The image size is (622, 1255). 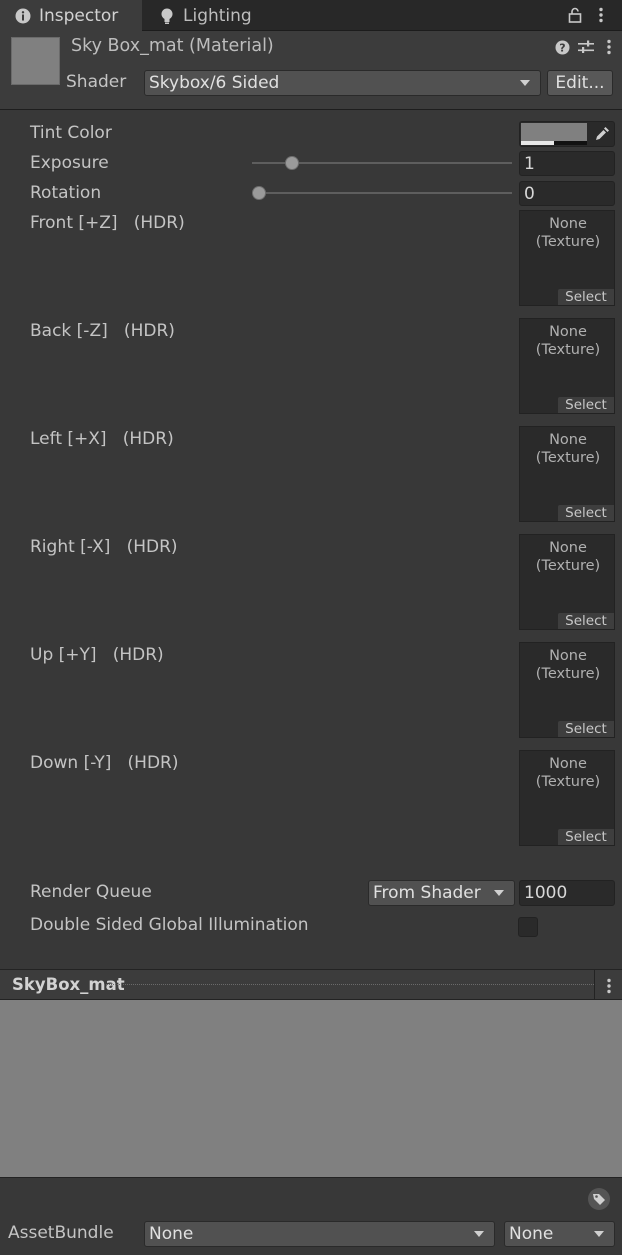 What do you see at coordinates (586, 47) in the screenshot?
I see `preset-settings-icon` at bounding box center [586, 47].